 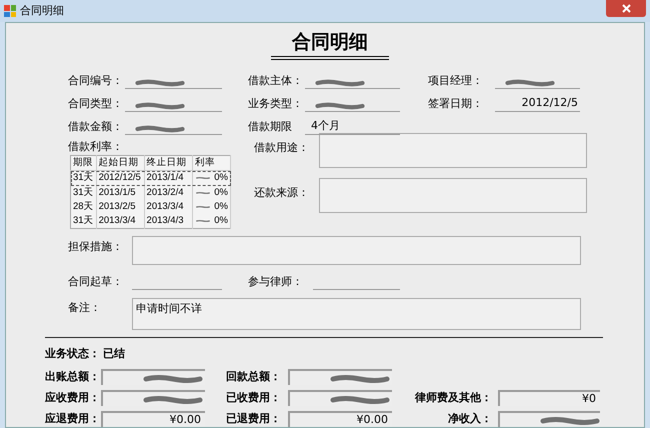 What do you see at coordinates (254, 398) in the screenshot?
I see `field-label: 已收费用：` at bounding box center [254, 398].